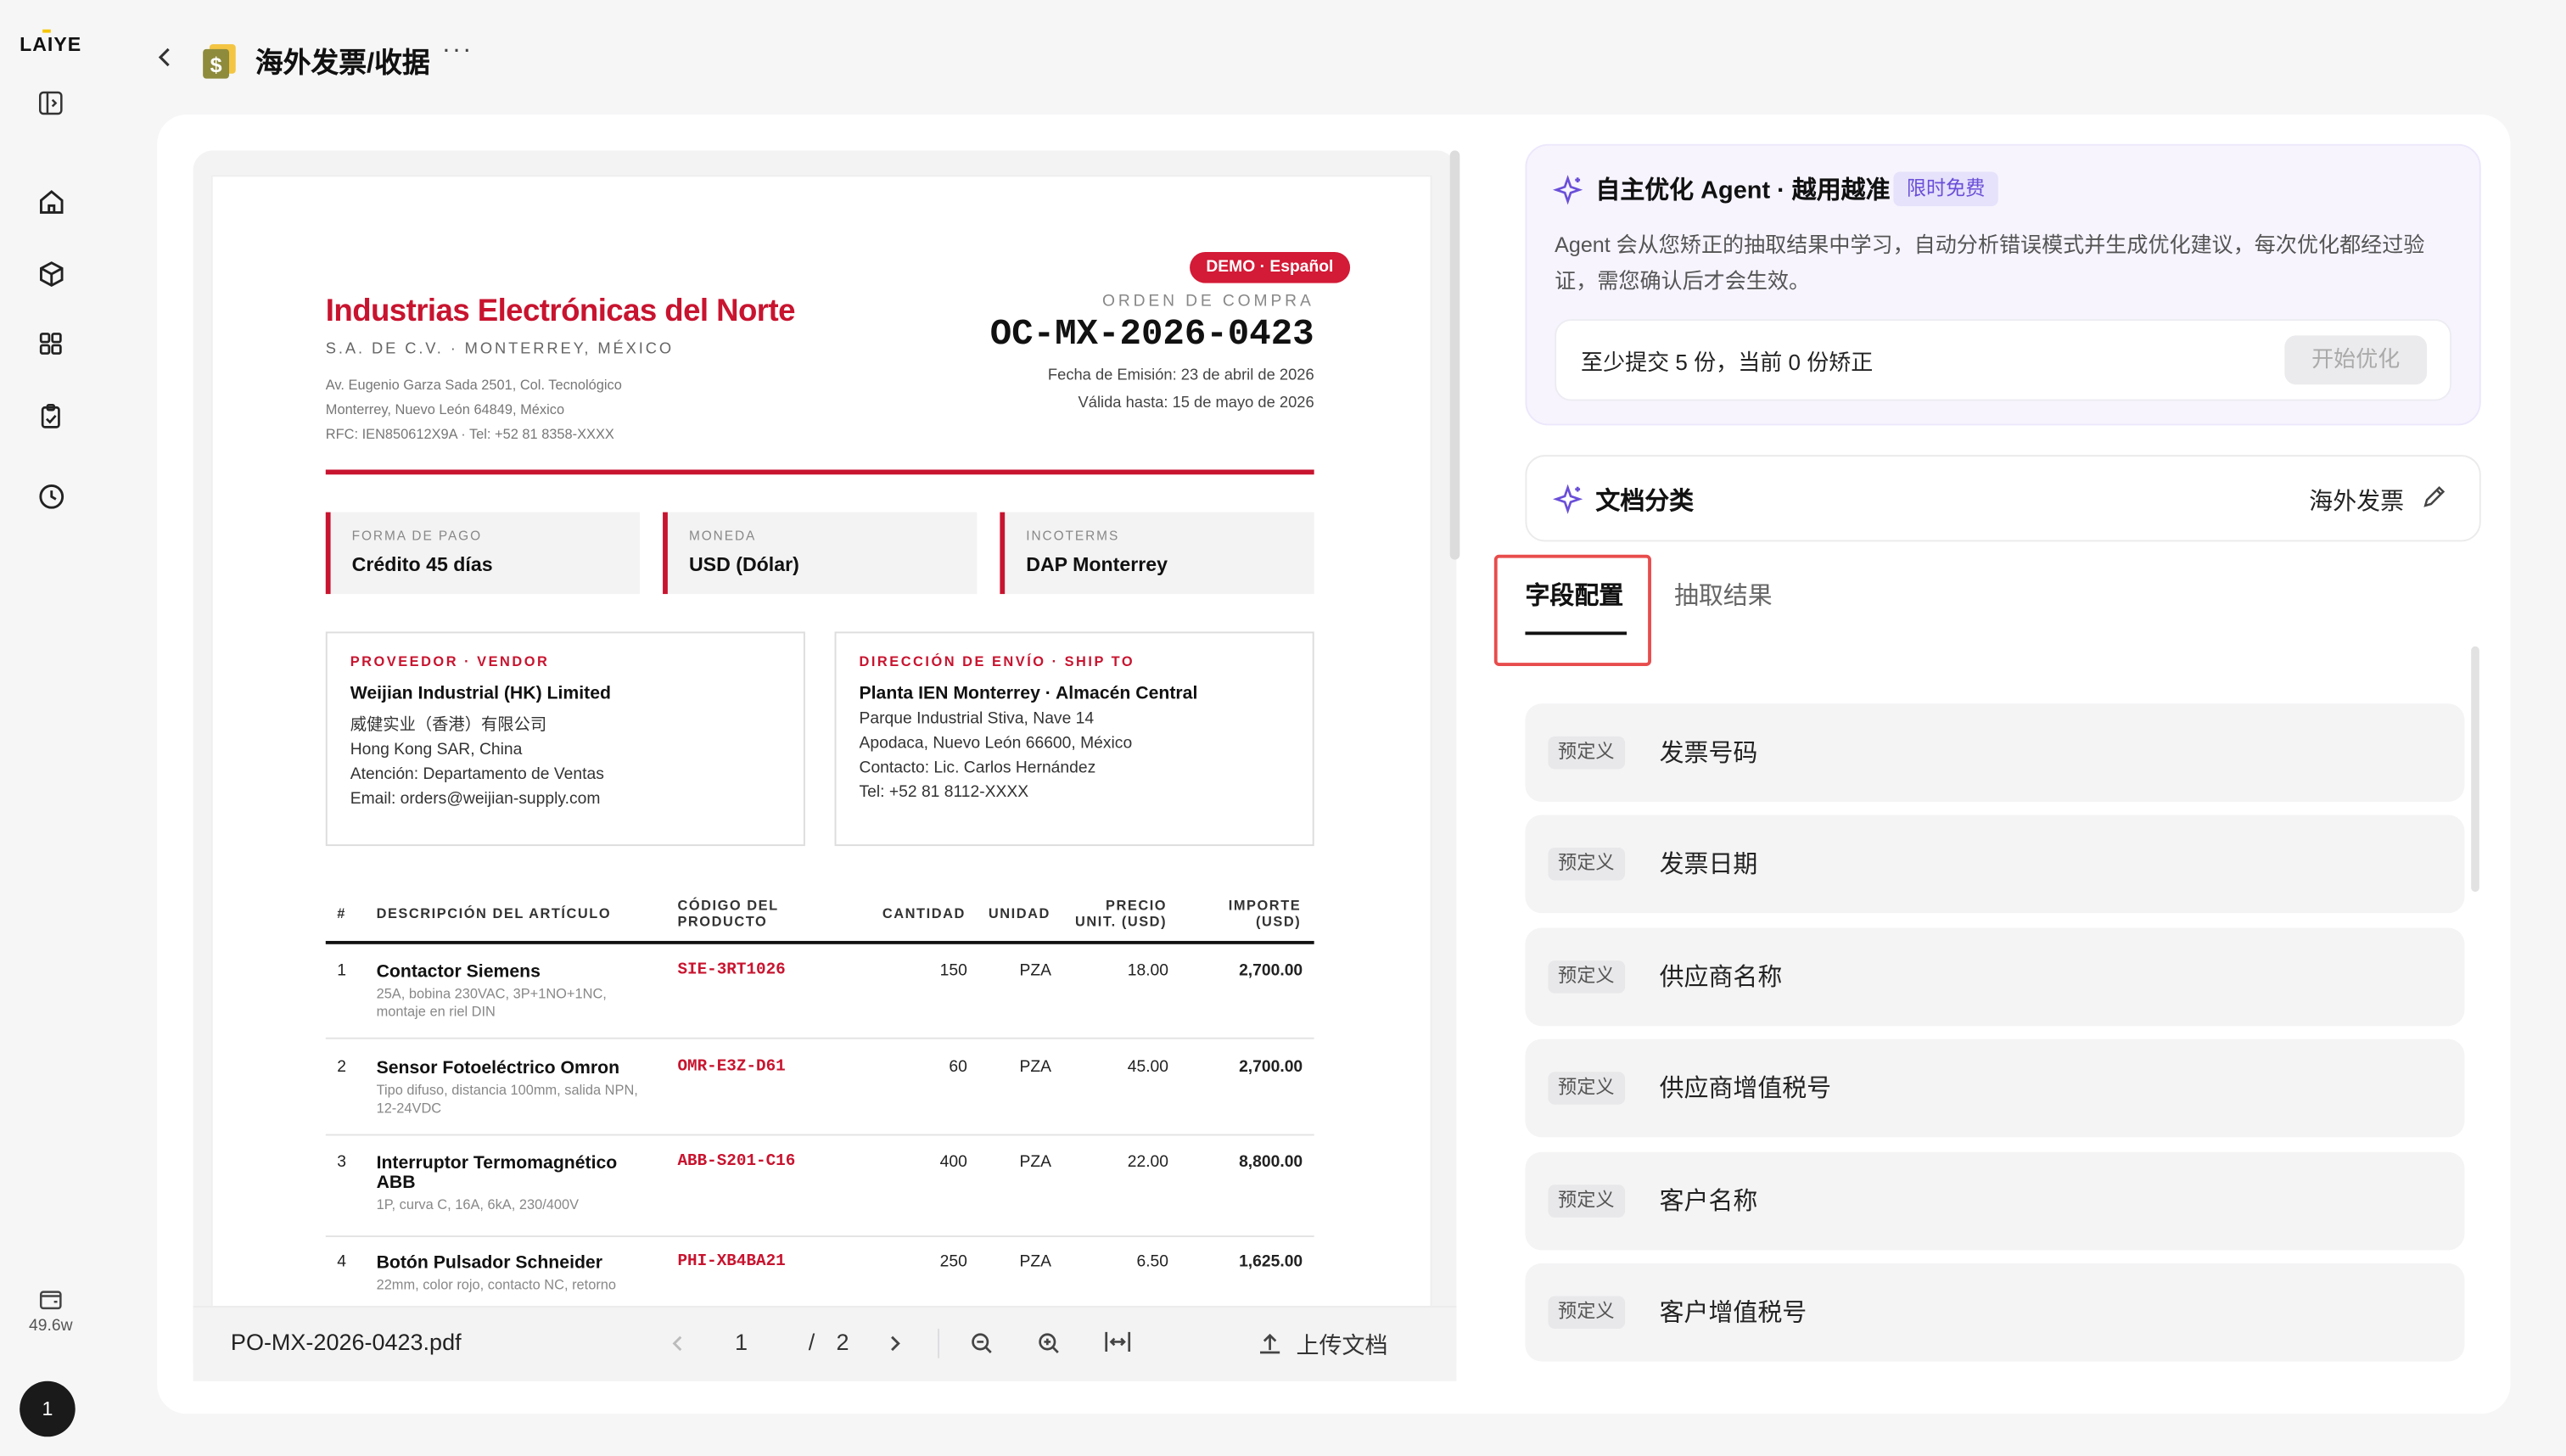 This screenshot has height=1456, width=2566. What do you see at coordinates (1995, 1088) in the screenshot?
I see `field-item: 预定义 供应商增值税号` at bounding box center [1995, 1088].